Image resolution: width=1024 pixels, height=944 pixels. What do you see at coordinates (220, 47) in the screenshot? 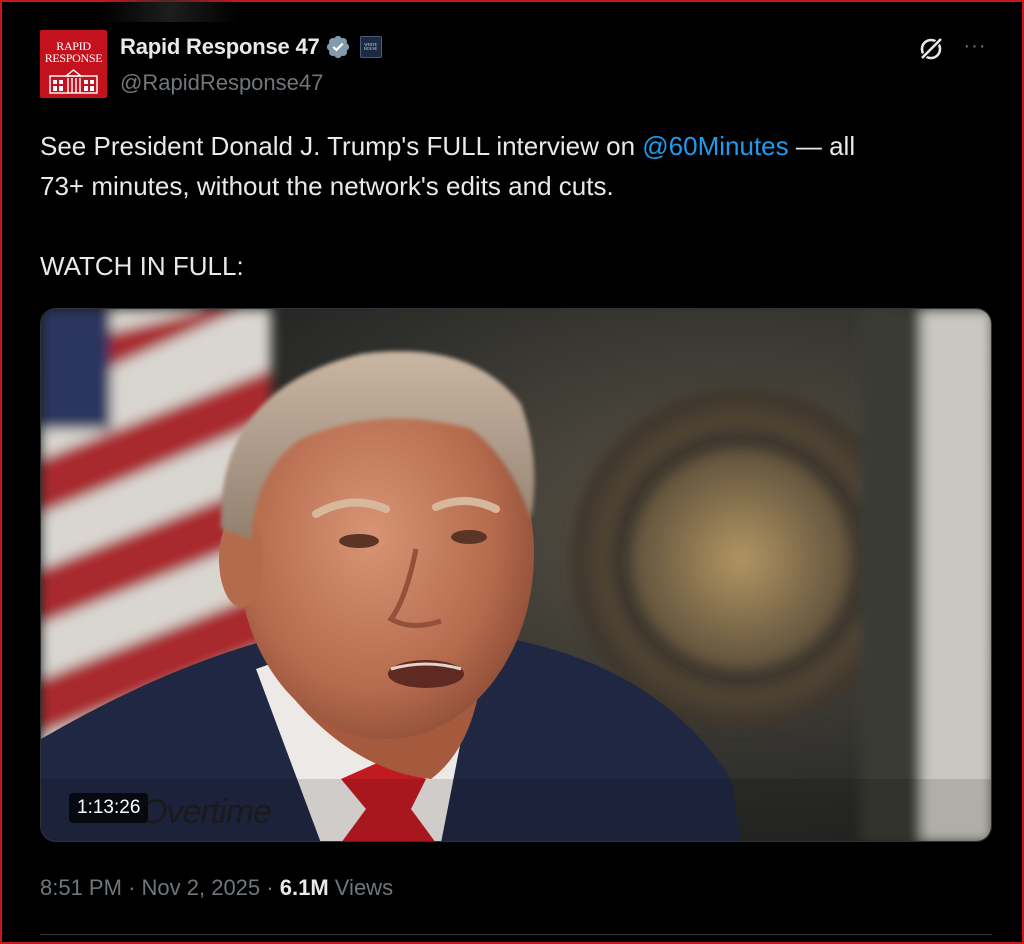
I see `display-name: Rapid Response 47` at bounding box center [220, 47].